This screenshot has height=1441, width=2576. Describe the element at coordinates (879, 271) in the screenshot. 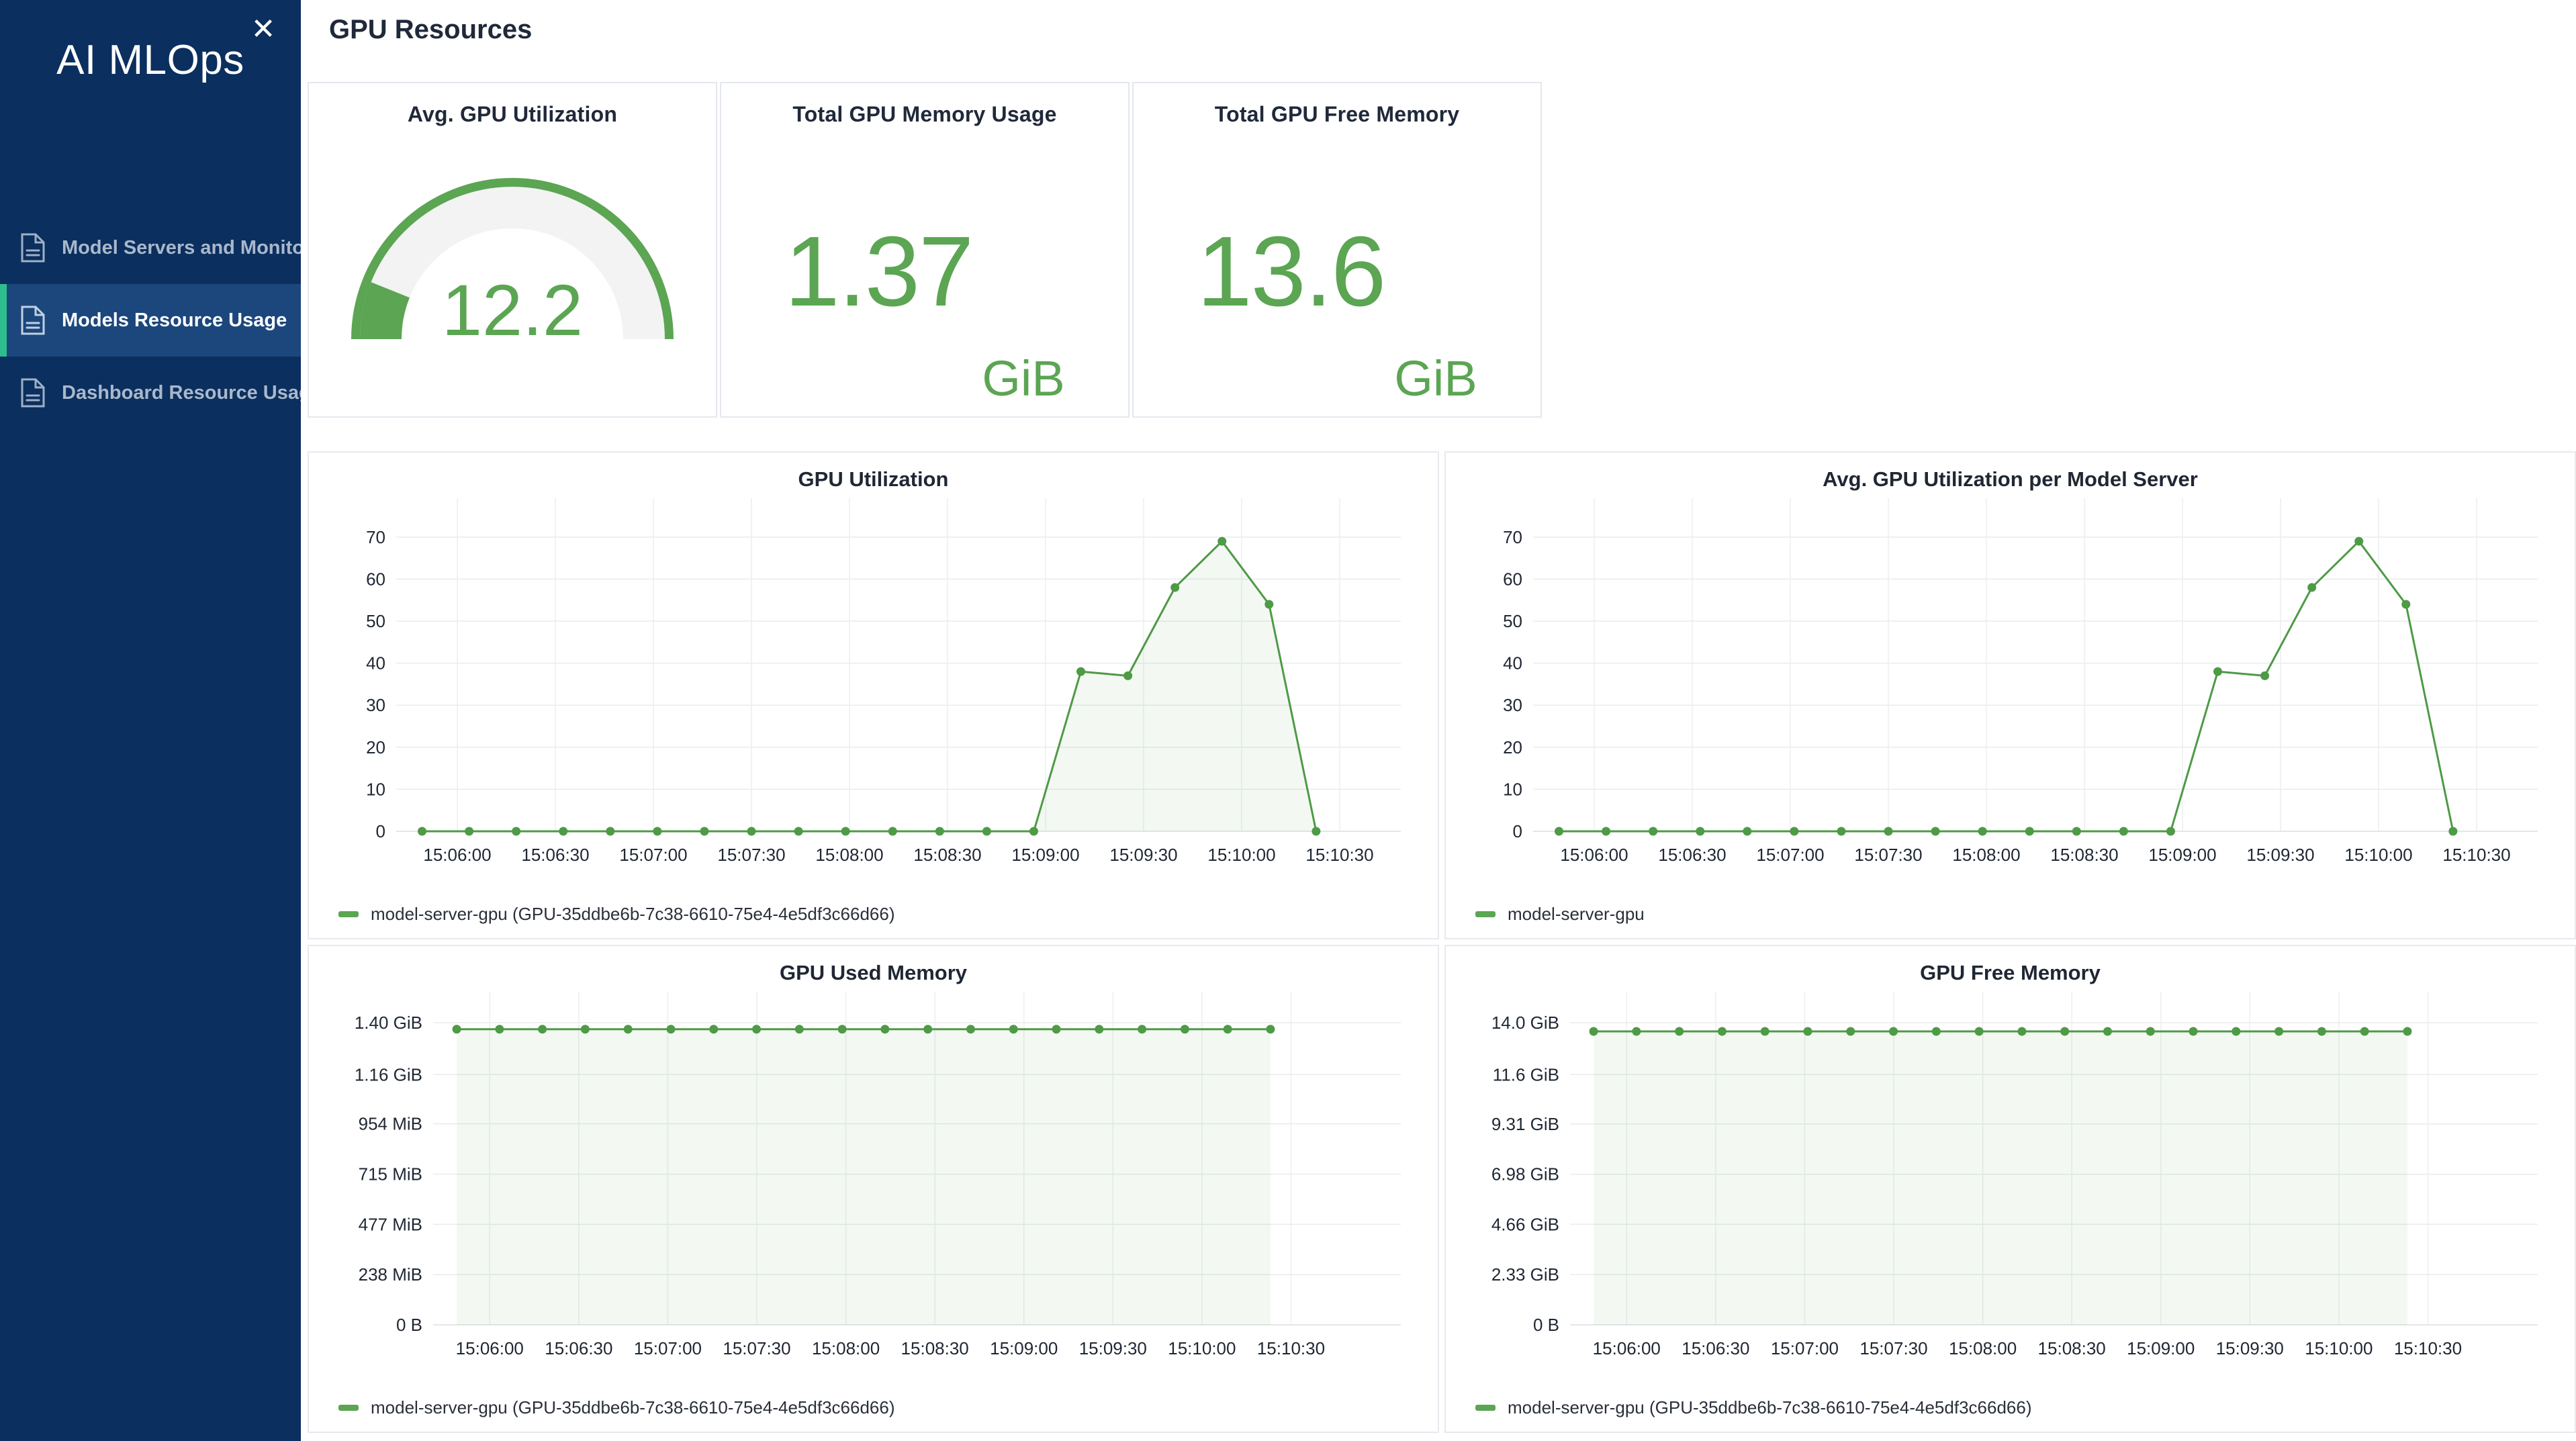

I see `stat-value: 1.37` at that location.